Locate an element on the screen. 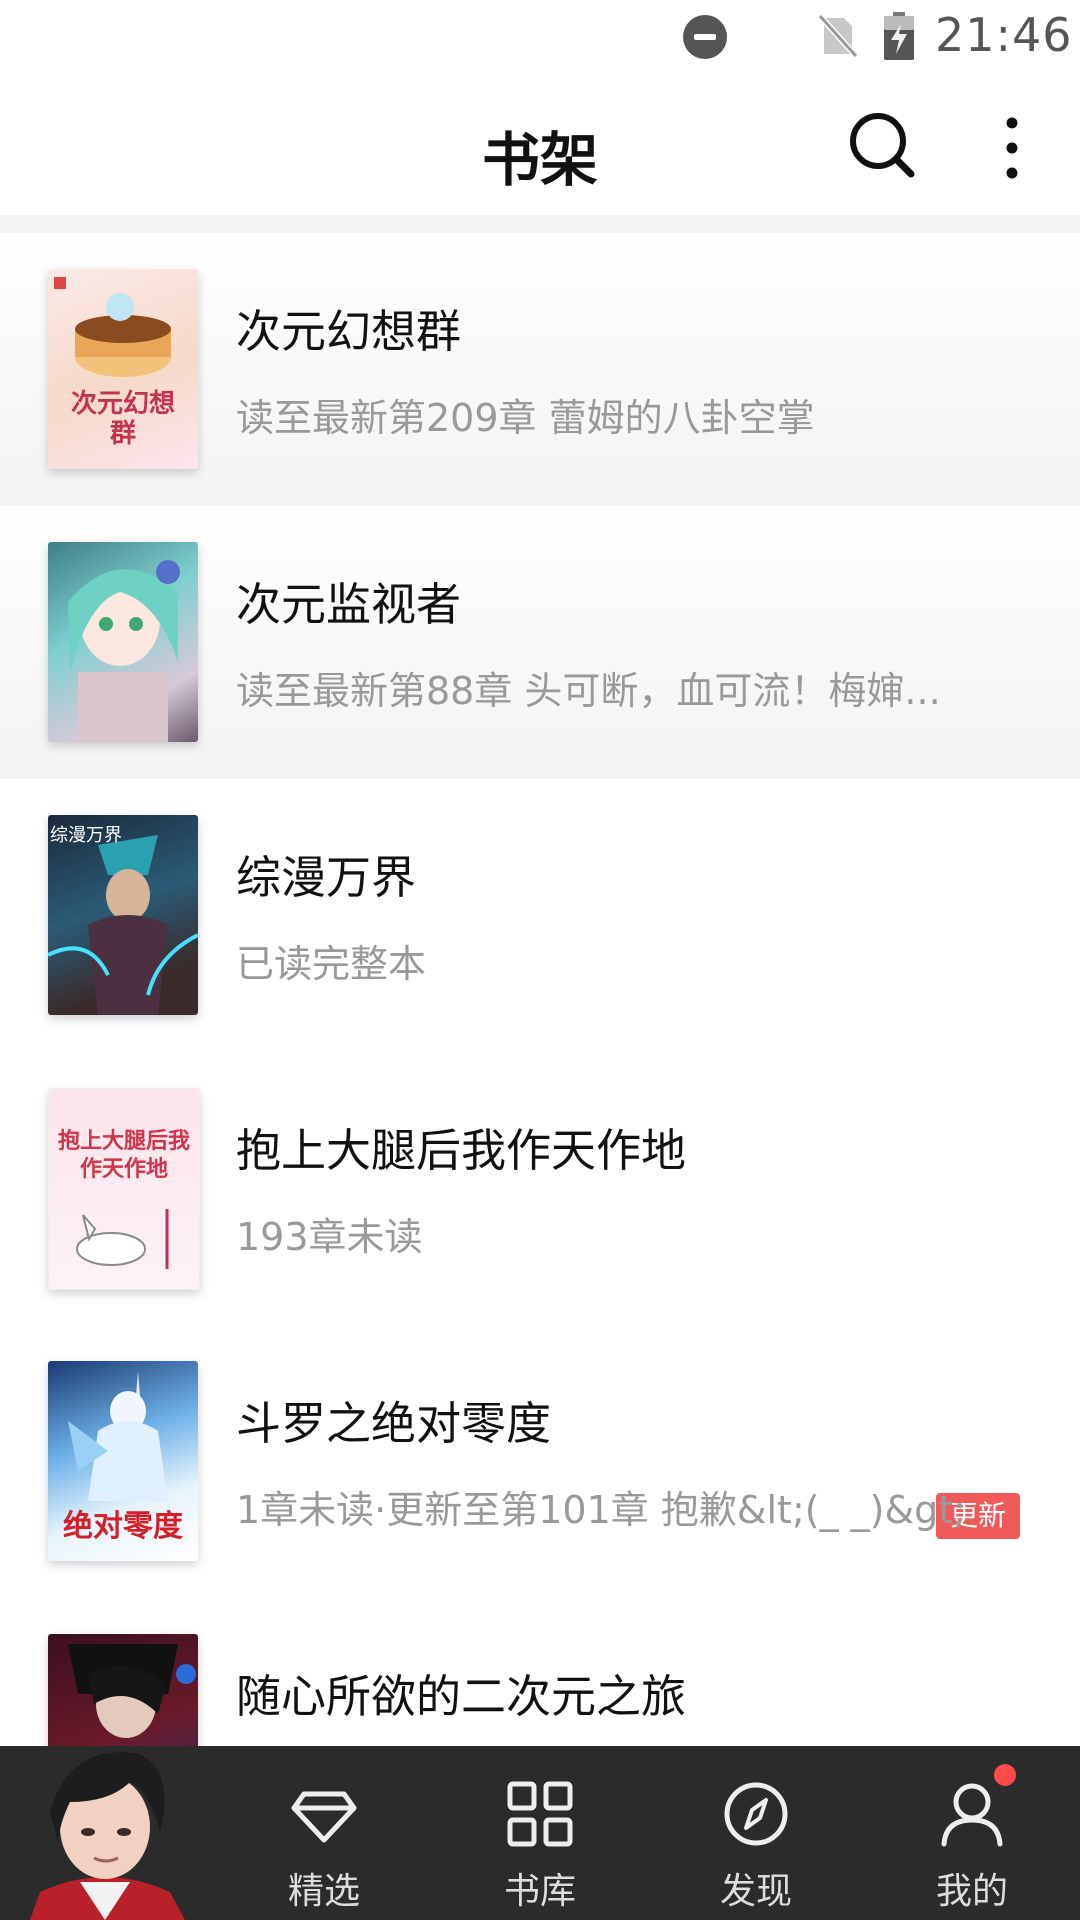 Image resolution: width=1080 pixels, height=1920 pixels. reading-status: 193章未读 is located at coordinates (329, 1237).